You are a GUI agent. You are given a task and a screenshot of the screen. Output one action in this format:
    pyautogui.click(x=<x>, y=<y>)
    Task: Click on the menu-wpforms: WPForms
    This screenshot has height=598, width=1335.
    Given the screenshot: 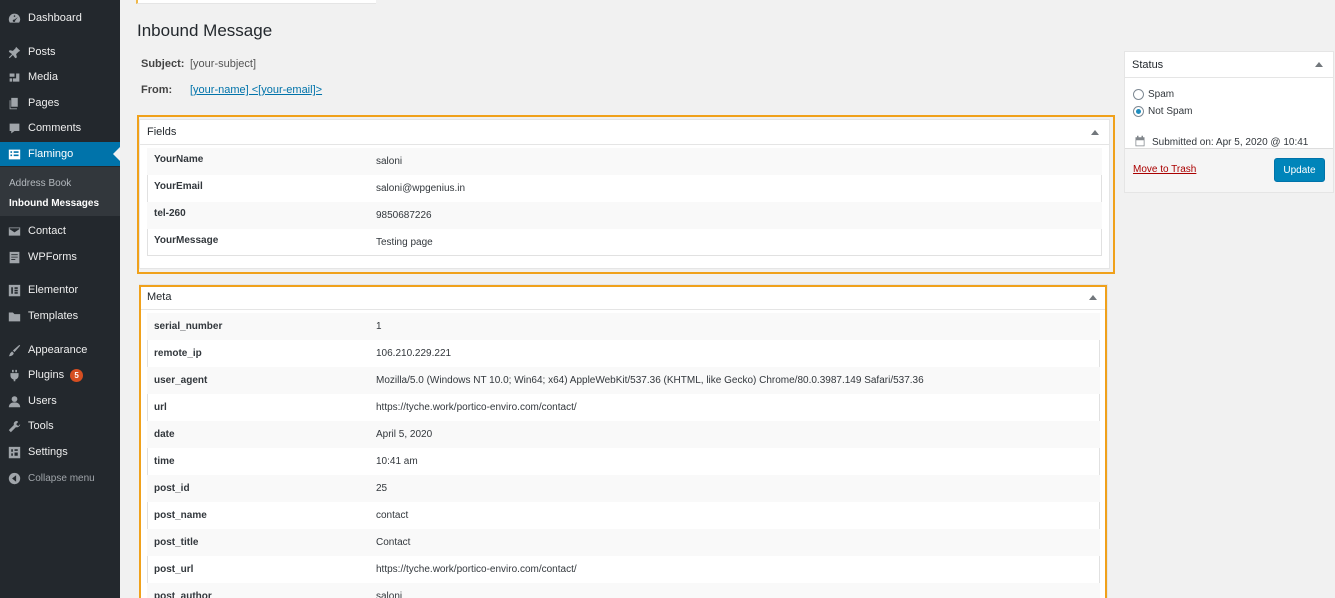 What is the action you would take?
    pyautogui.click(x=60, y=257)
    